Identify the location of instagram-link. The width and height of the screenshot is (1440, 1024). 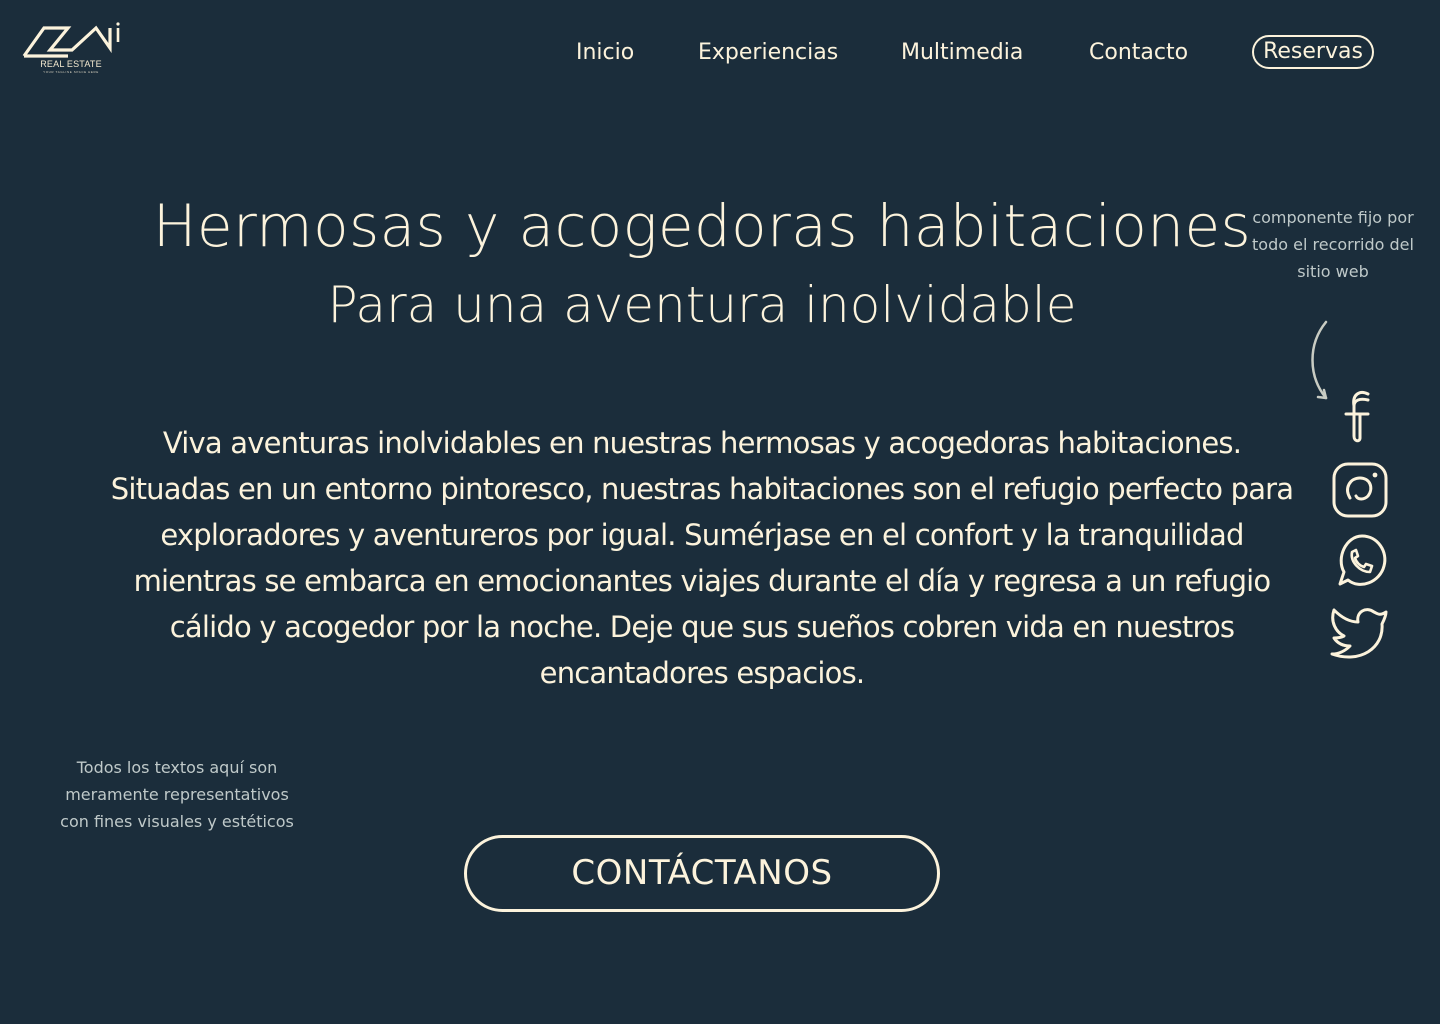
(1360, 490).